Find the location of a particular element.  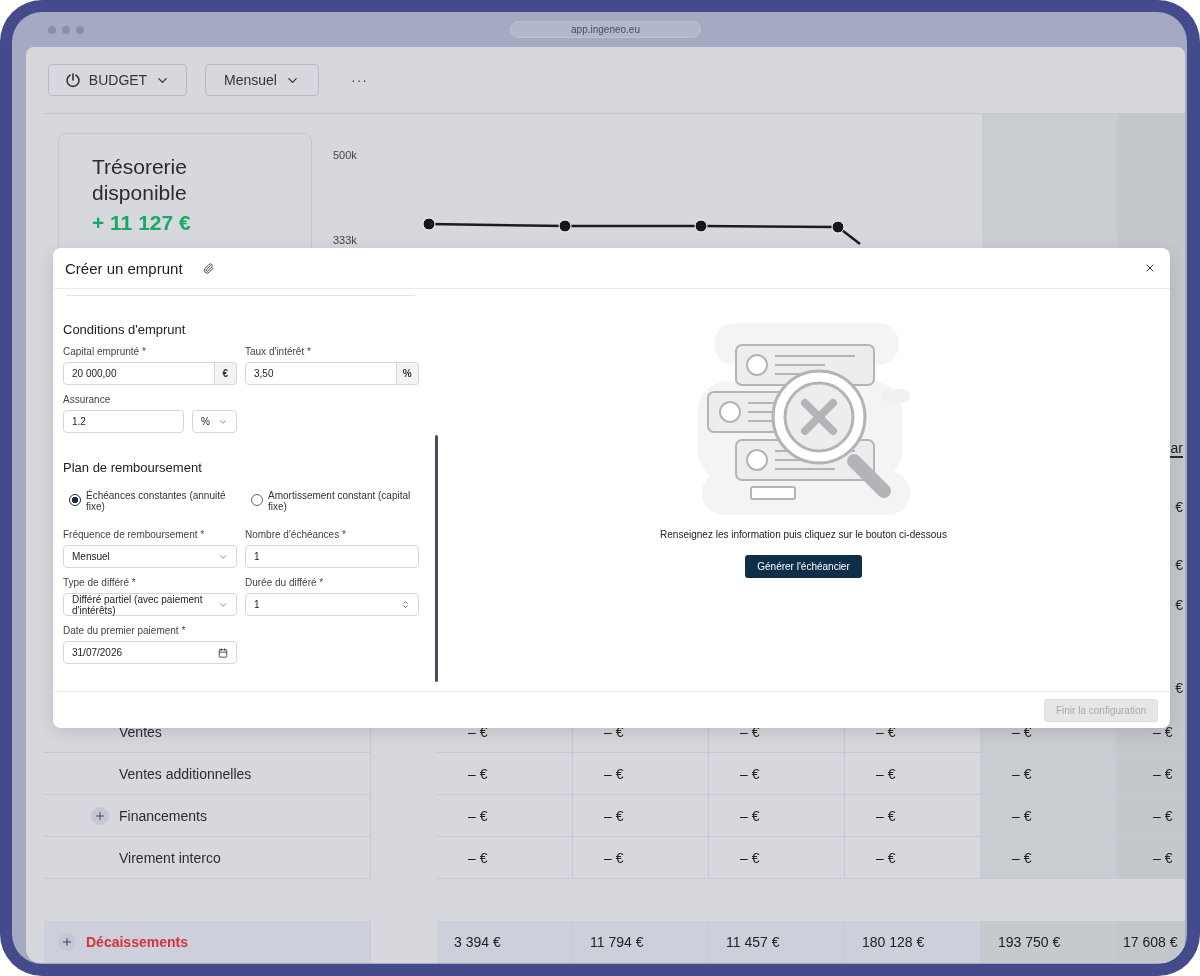

option-label: Échéances constantes (annuité fixe) is located at coordinates (161, 501).